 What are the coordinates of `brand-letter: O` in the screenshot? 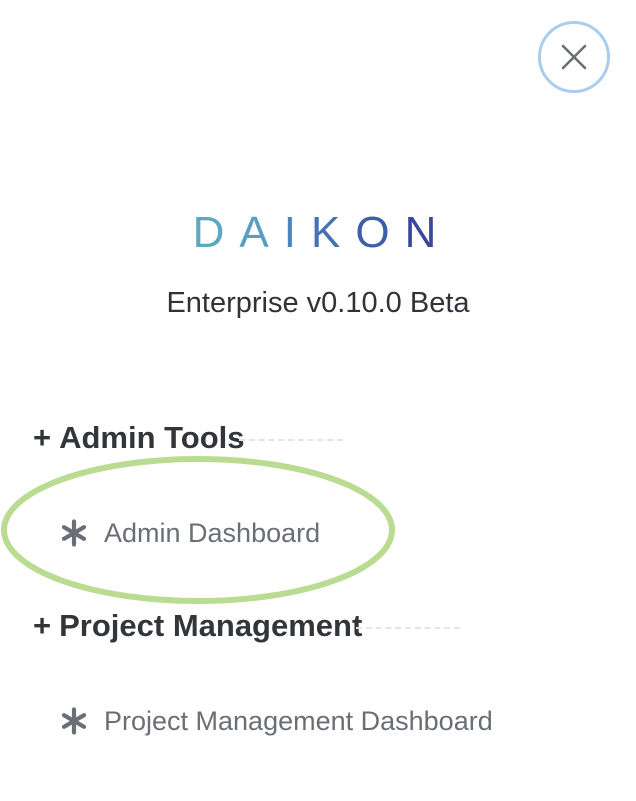 It's located at (380, 232).